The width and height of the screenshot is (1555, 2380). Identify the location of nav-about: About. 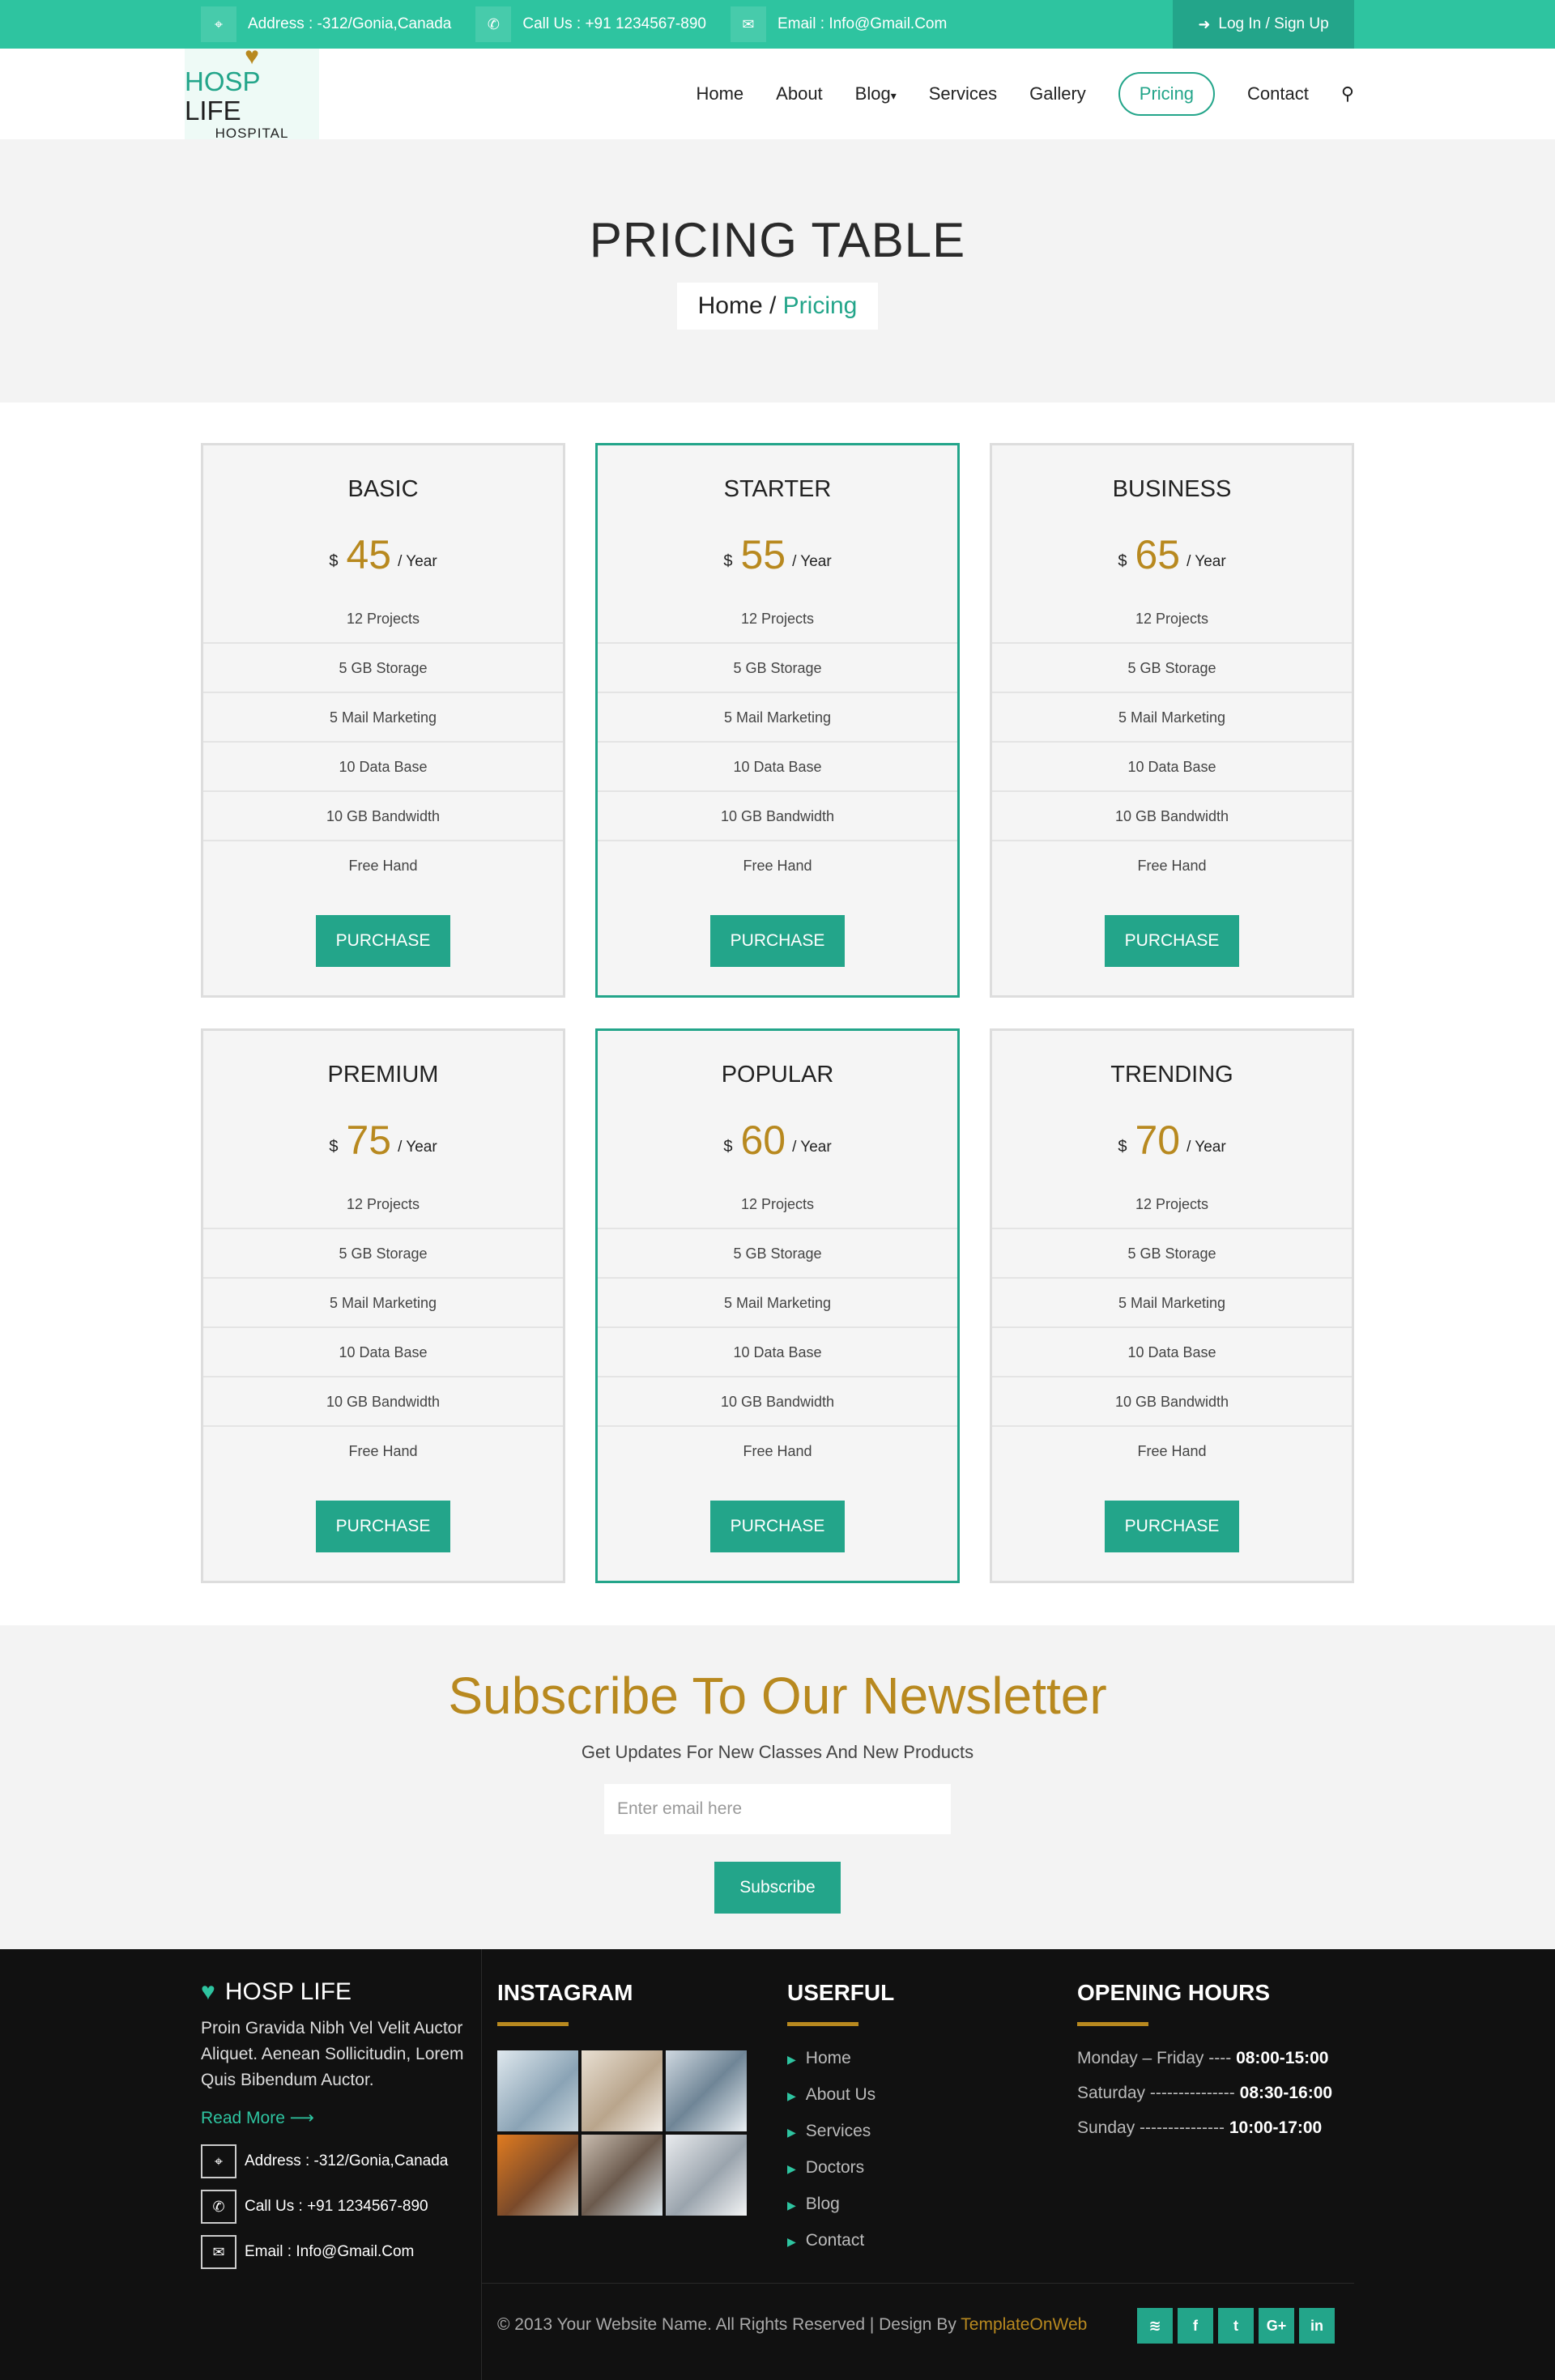
(800, 94).